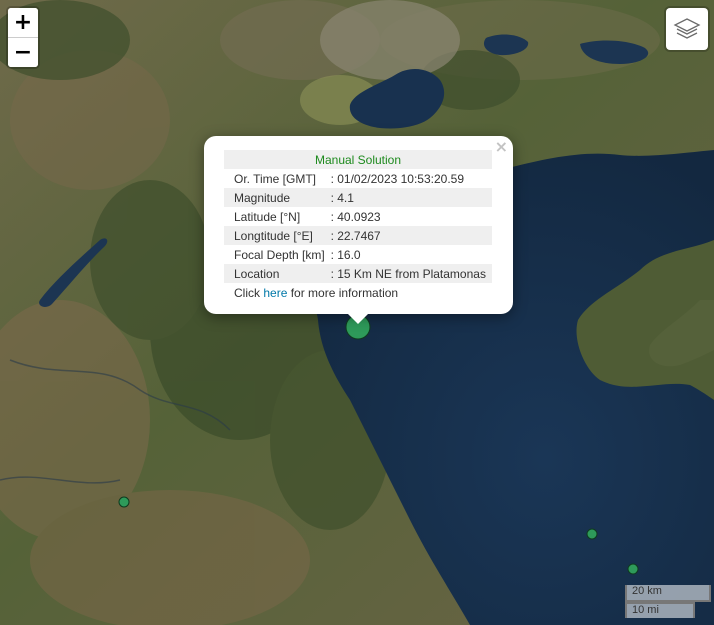 This screenshot has width=714, height=625. What do you see at coordinates (390, 40) in the screenshot?
I see `city-area` at bounding box center [390, 40].